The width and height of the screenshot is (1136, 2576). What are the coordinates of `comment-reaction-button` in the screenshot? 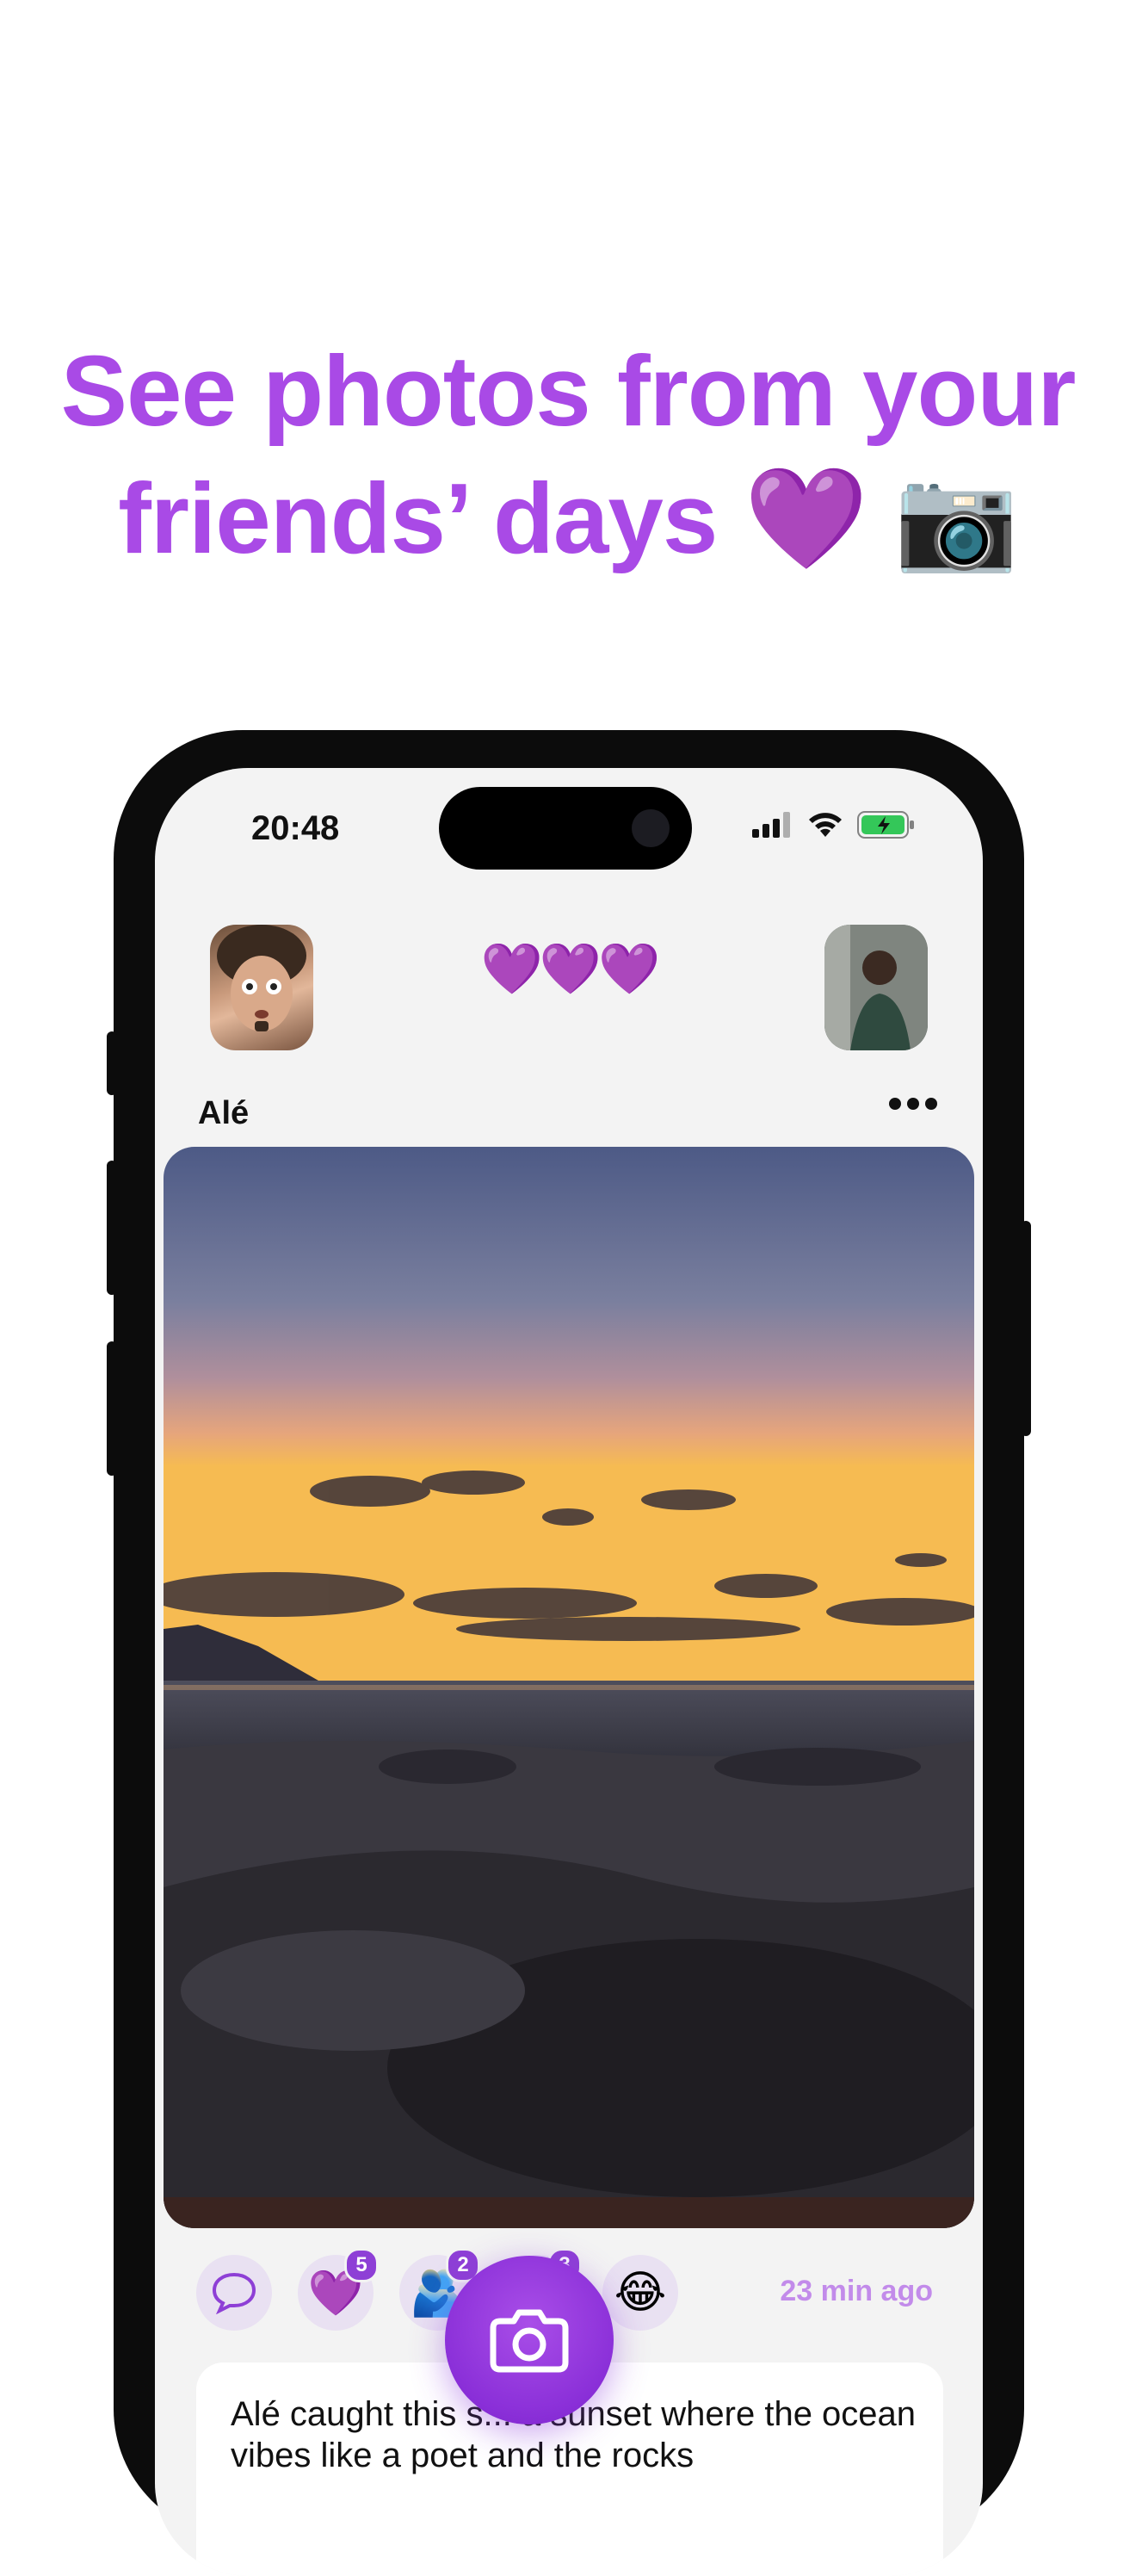 It's located at (234, 2293).